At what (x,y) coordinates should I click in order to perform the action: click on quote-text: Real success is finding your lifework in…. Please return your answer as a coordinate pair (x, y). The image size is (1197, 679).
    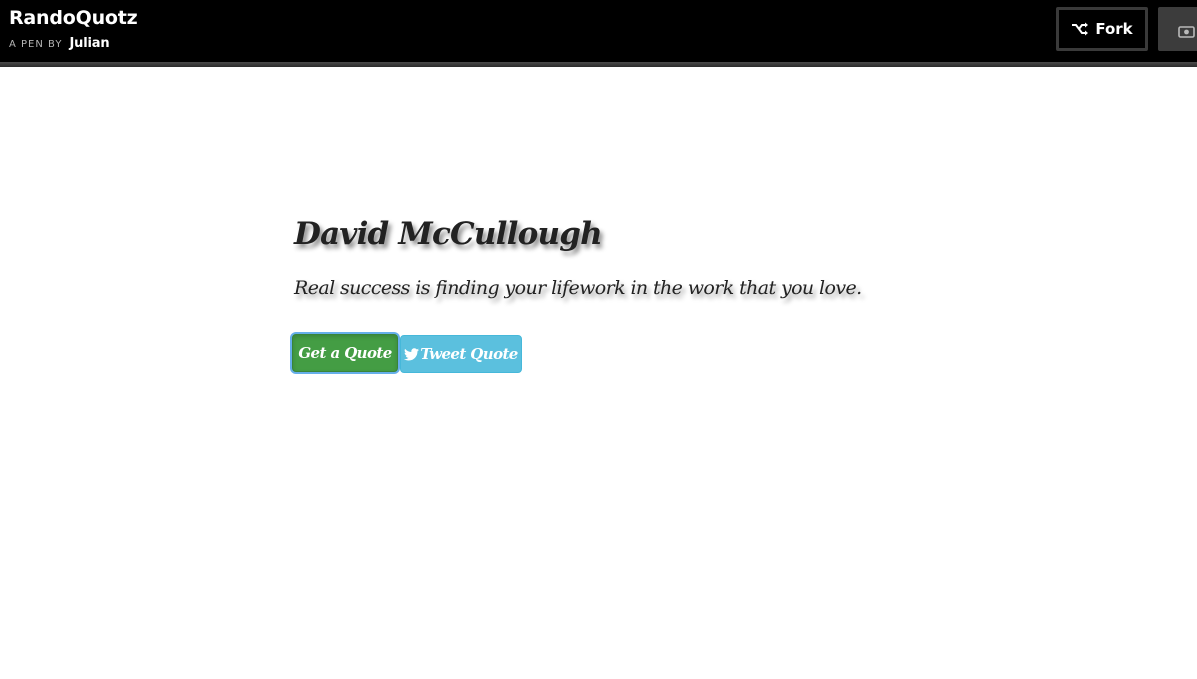
    Looking at the image, I should click on (578, 288).